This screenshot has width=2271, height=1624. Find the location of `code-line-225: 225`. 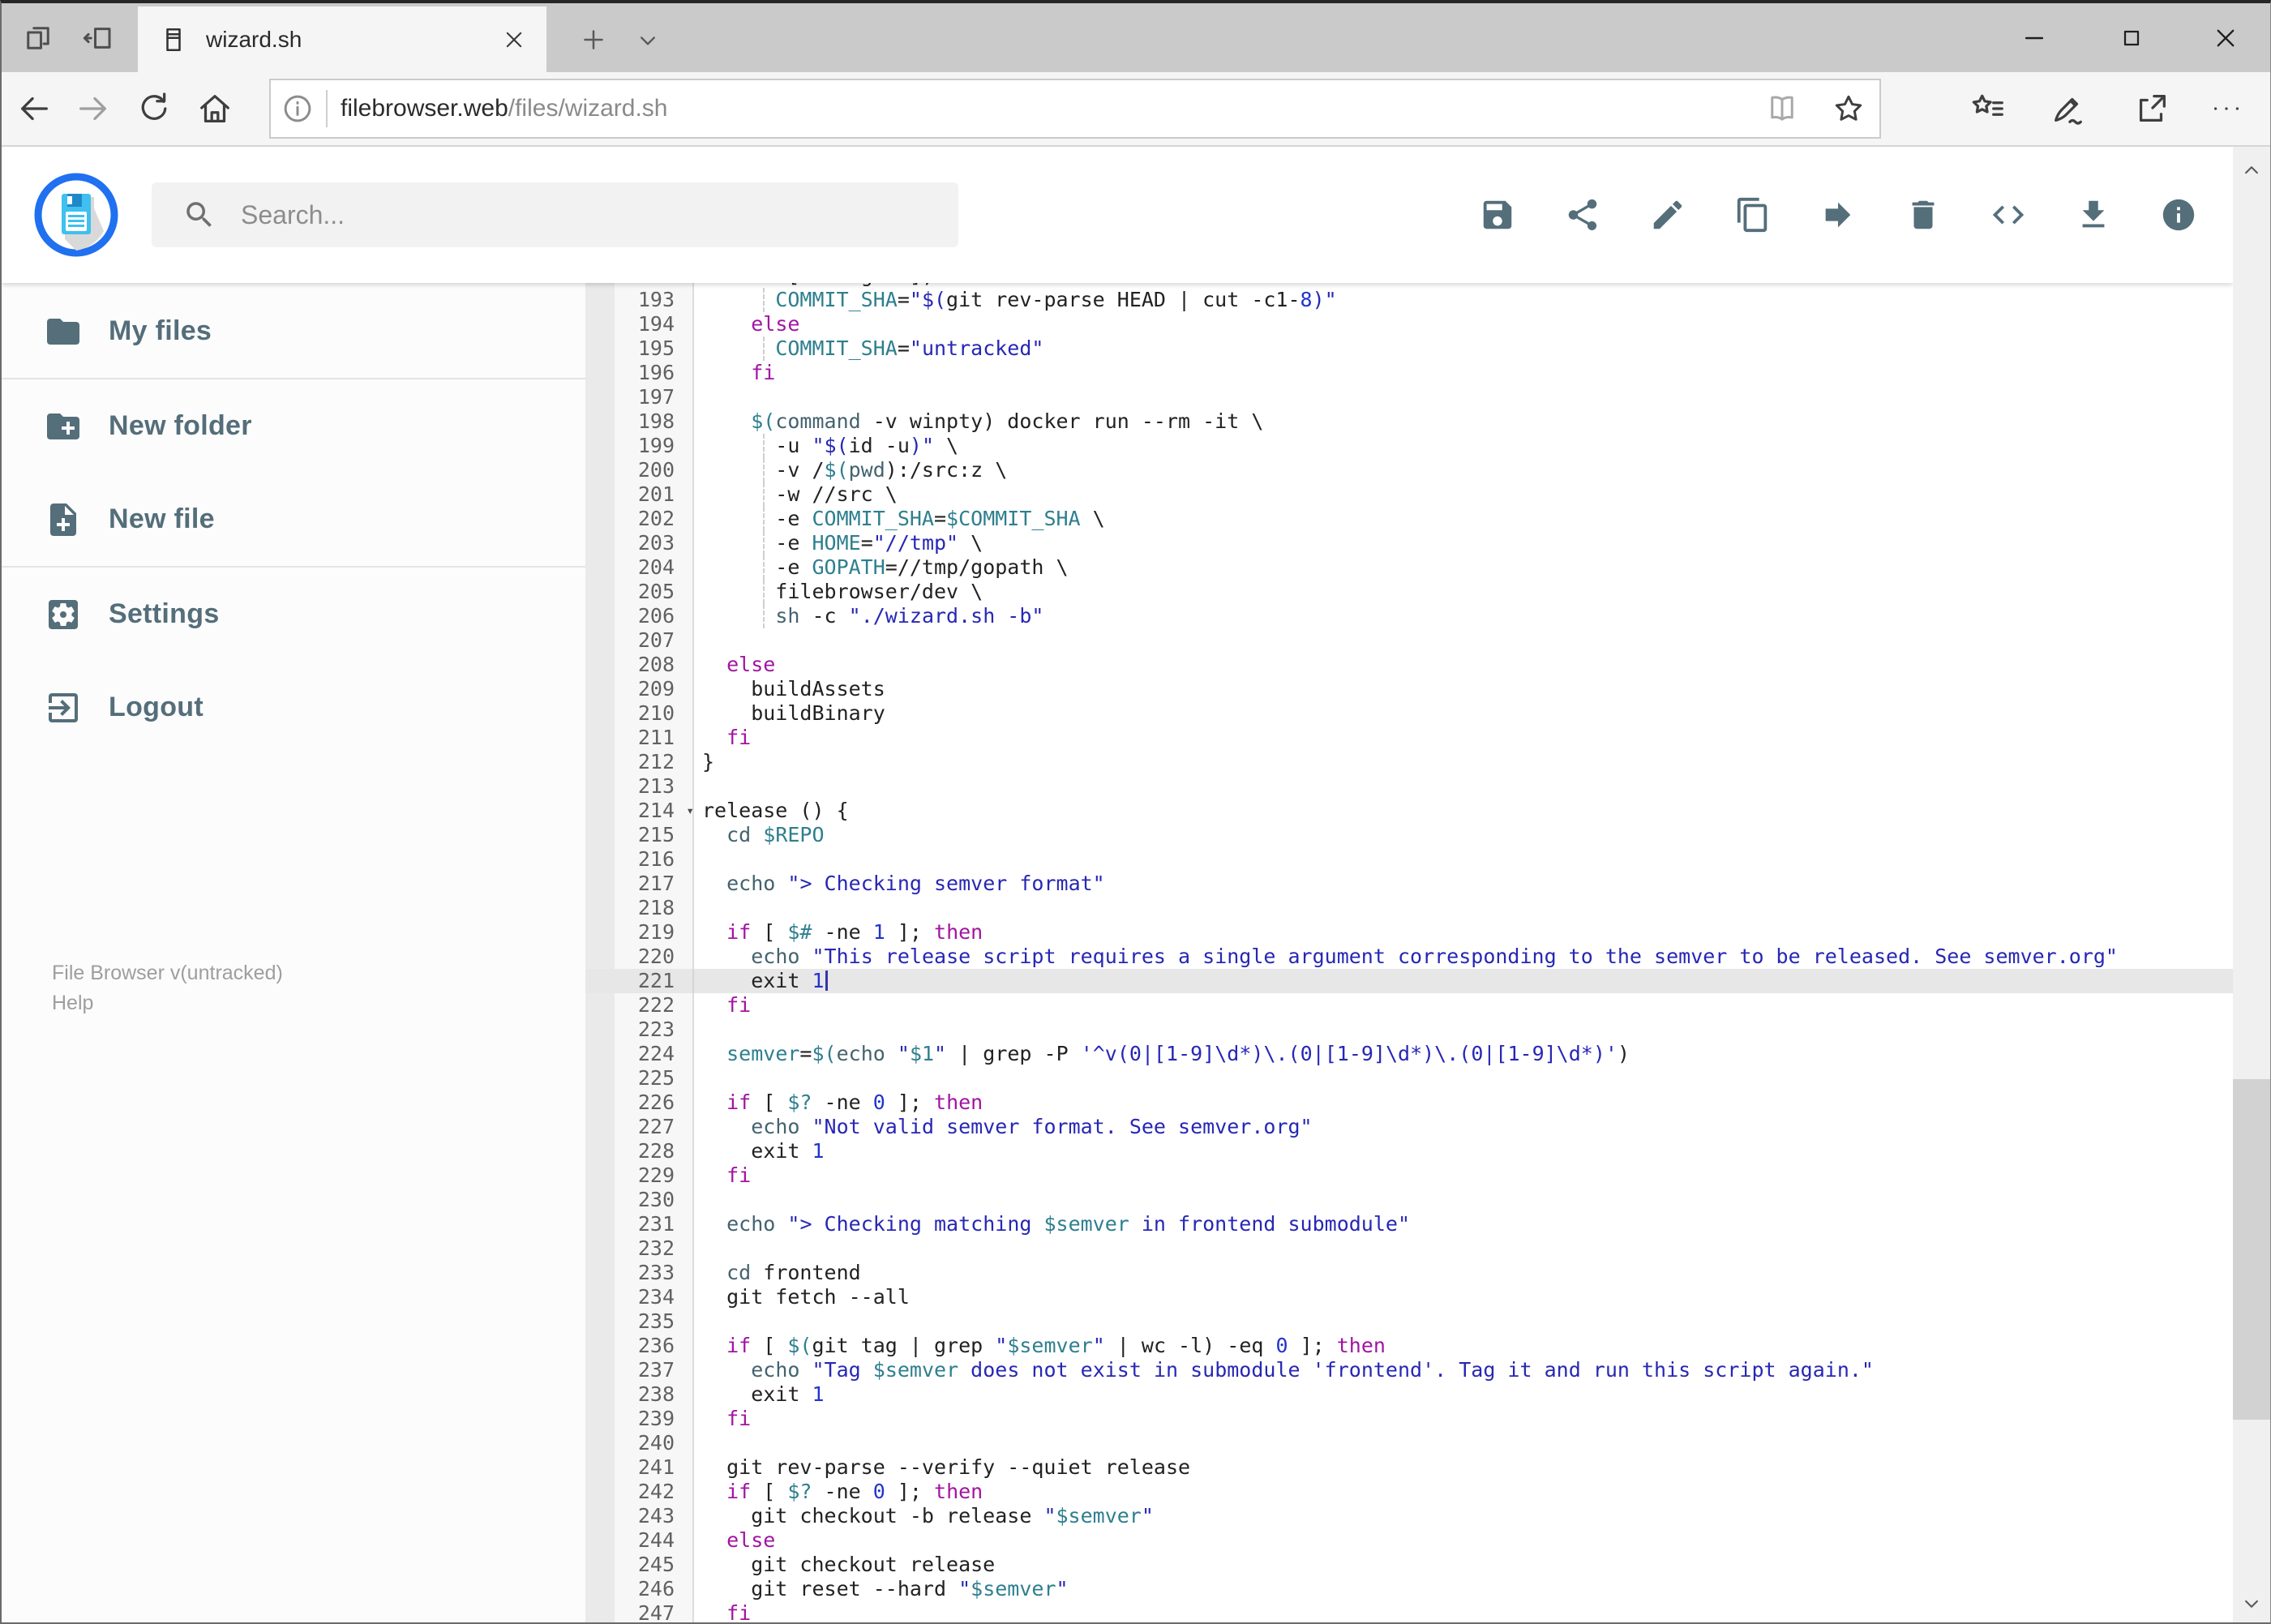

code-line-225: 225 is located at coordinates (1409, 1079).